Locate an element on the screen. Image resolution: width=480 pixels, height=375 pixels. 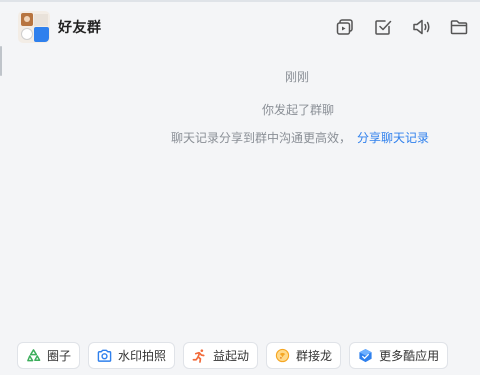
camera-icon is located at coordinates (104, 355).